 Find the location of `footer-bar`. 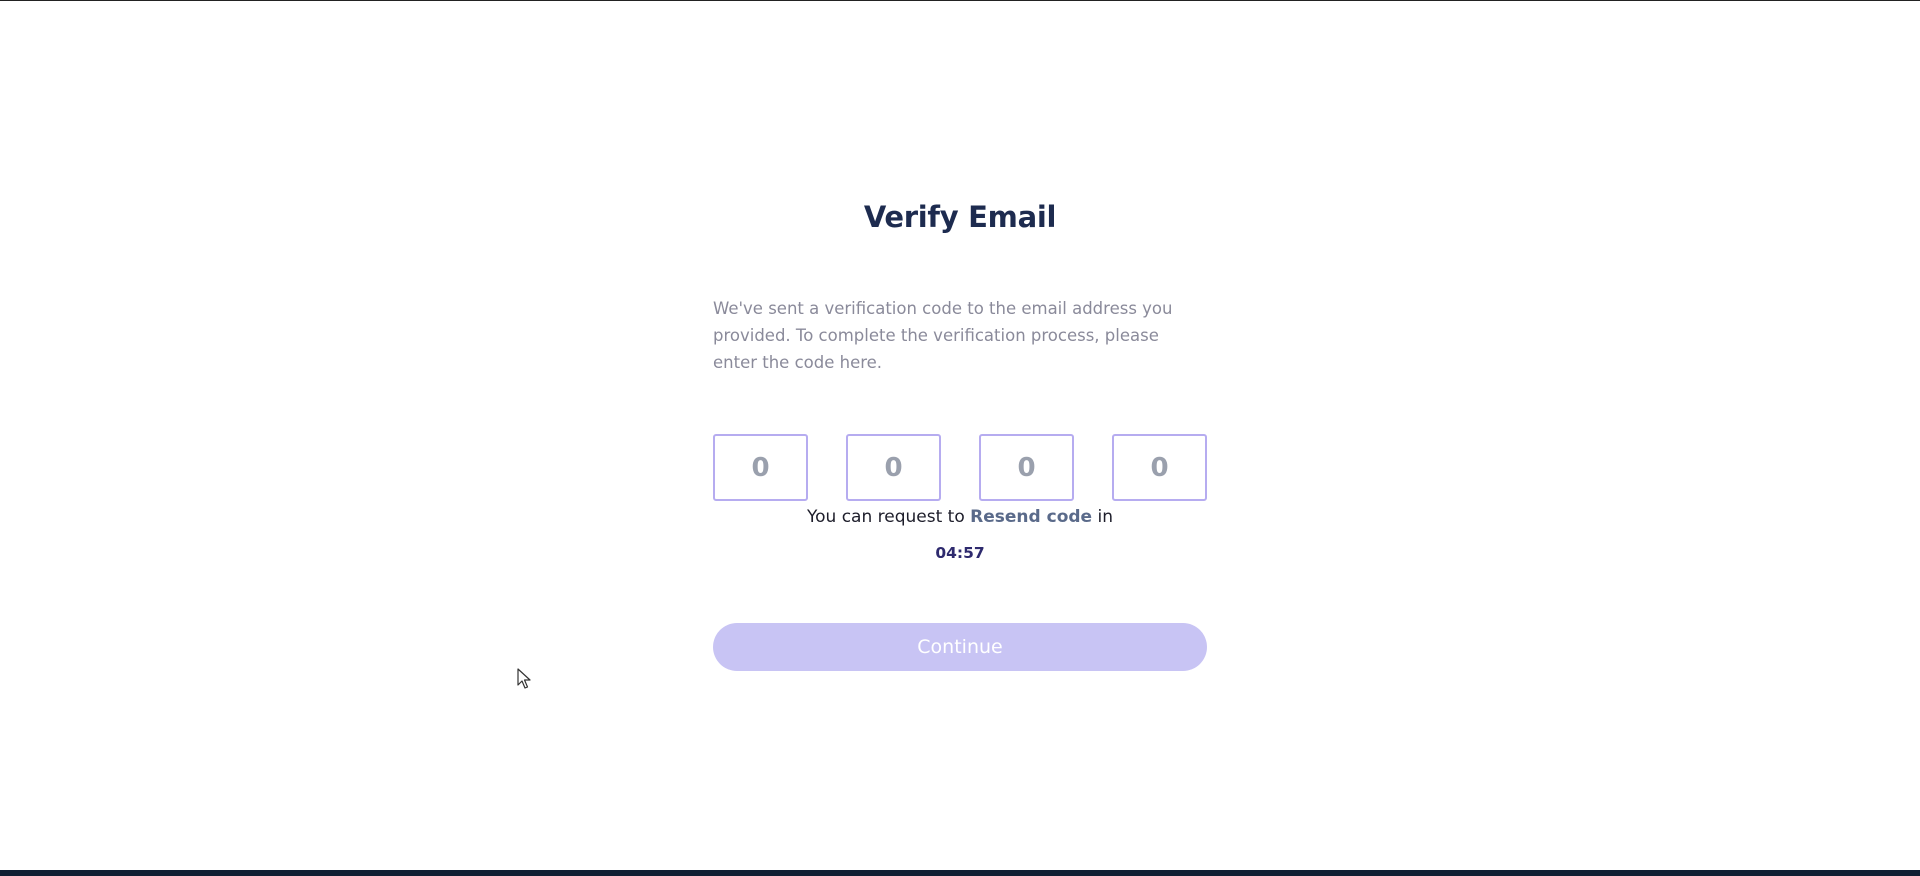

footer-bar is located at coordinates (960, 873).